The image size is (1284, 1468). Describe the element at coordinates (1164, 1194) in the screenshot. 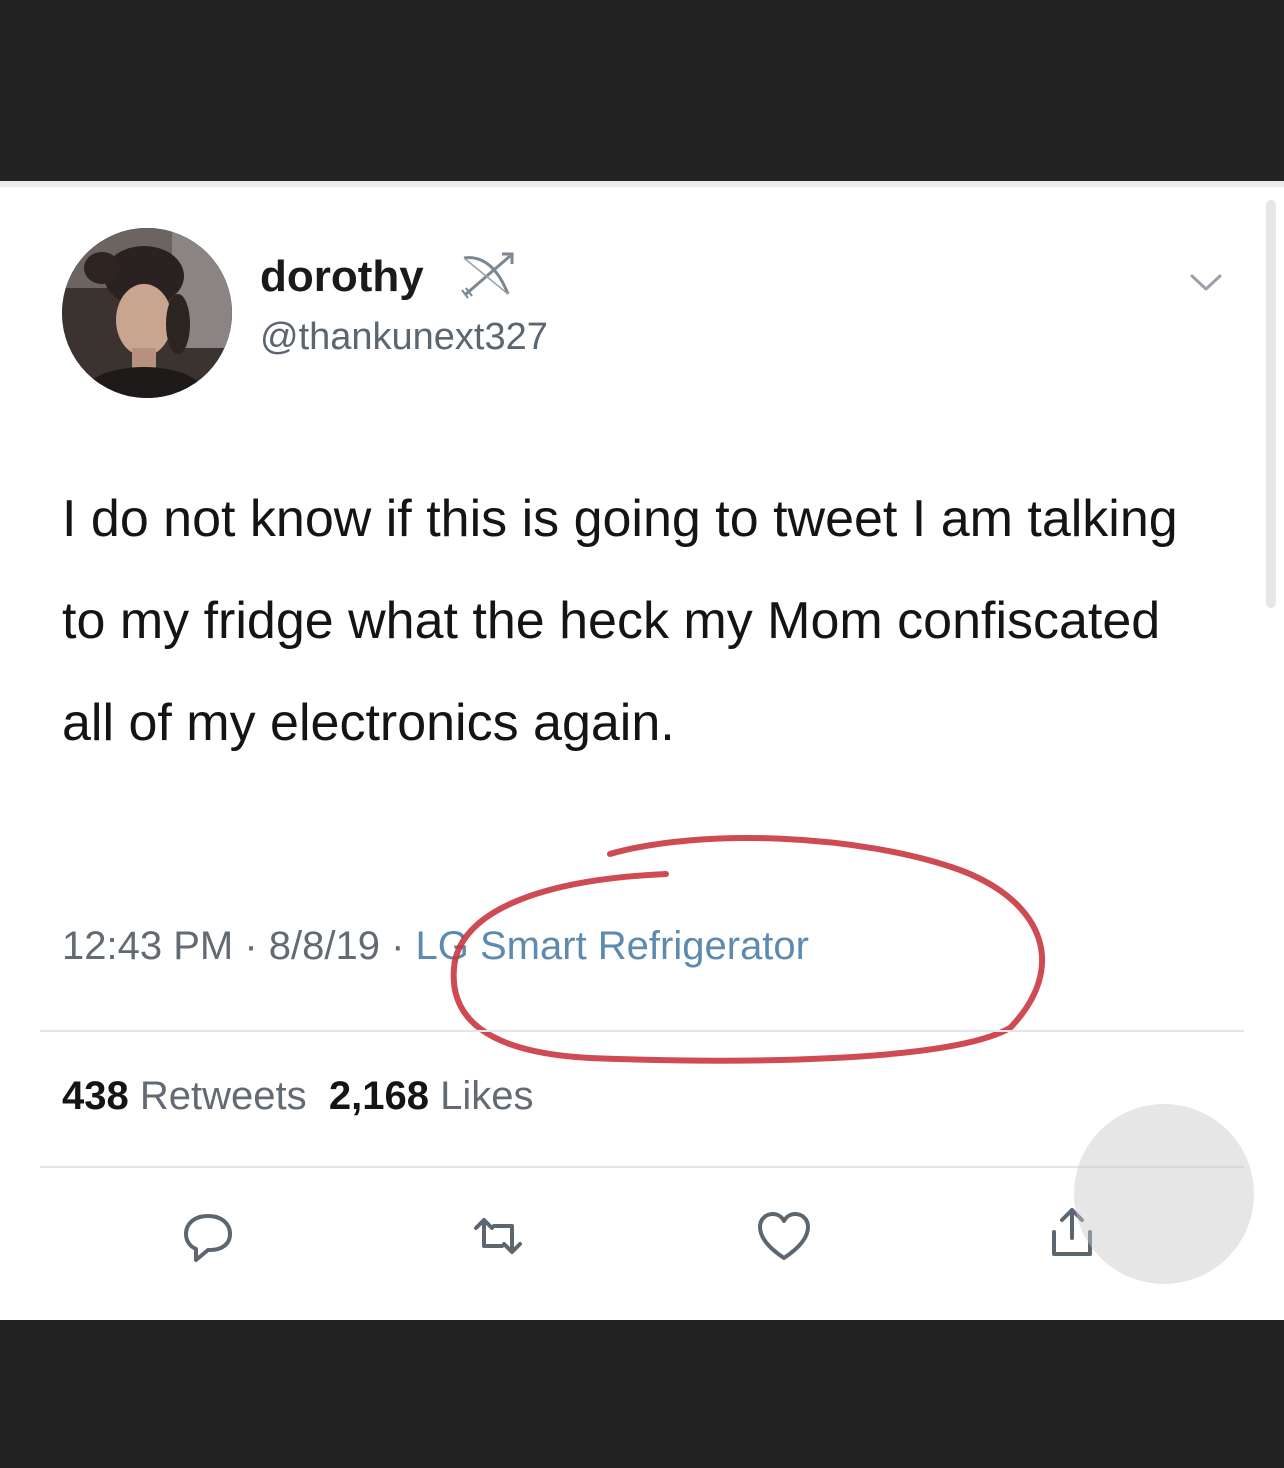

I see `touch-indicator` at that location.